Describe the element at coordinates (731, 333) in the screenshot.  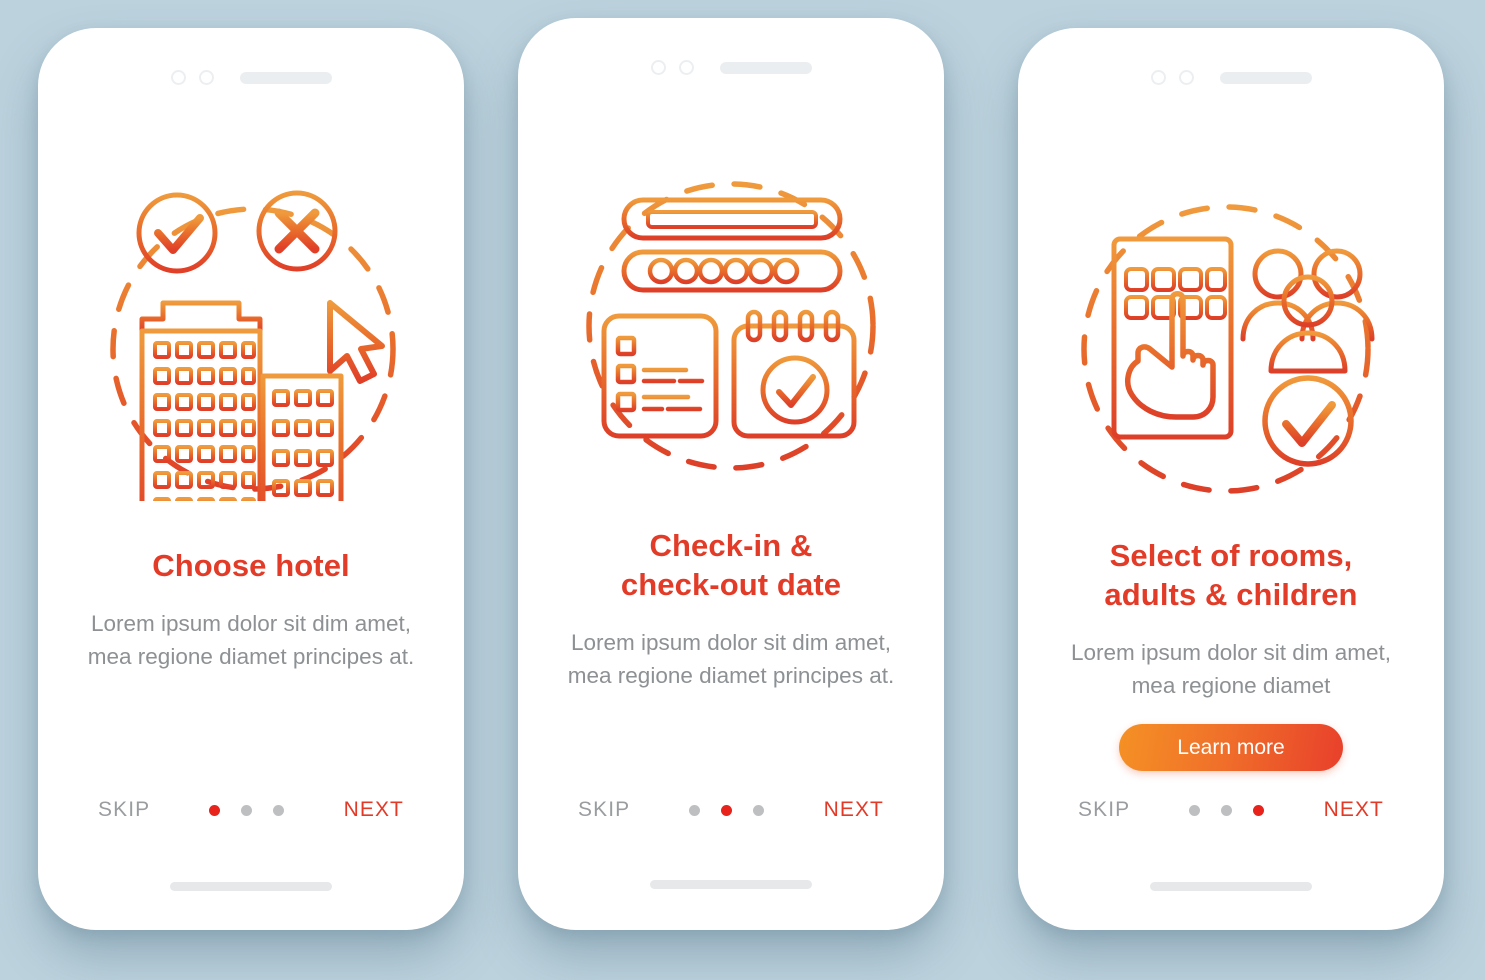
I see `illustration-calendar-checklist-search` at that location.